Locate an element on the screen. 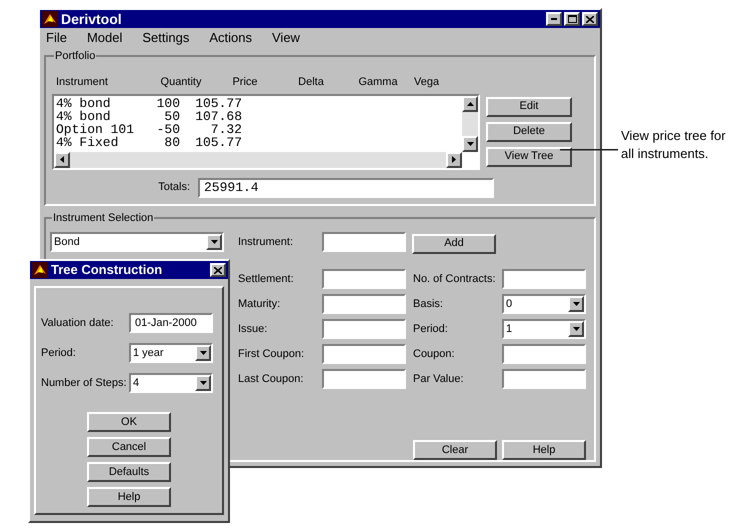 The height and width of the screenshot is (529, 740). menu-item: Settings is located at coordinates (166, 38).